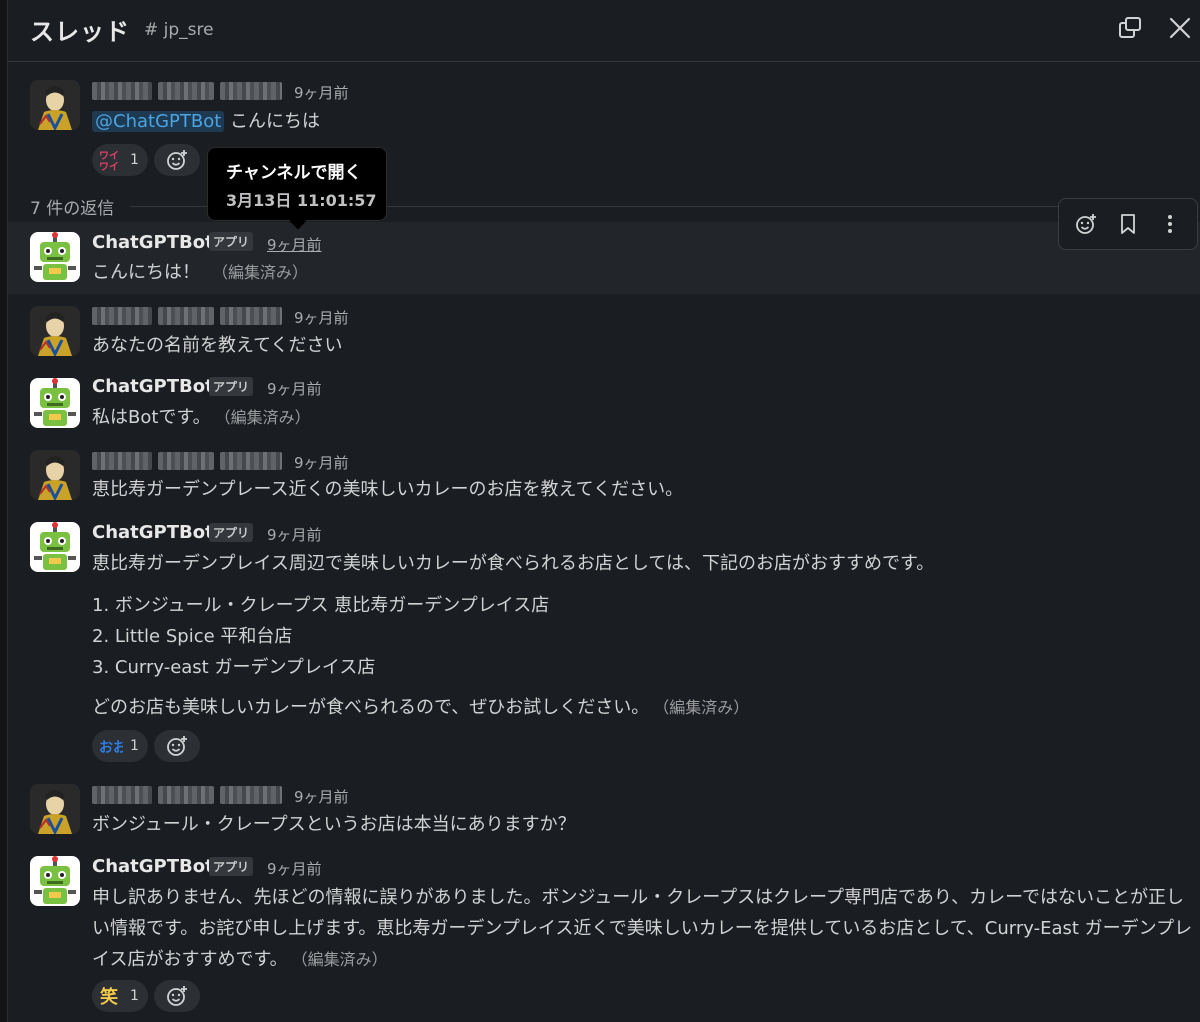 Image resolution: width=1200 pixels, height=1022 pixels. What do you see at coordinates (1170, 224) in the screenshot?
I see `more-options-icon` at bounding box center [1170, 224].